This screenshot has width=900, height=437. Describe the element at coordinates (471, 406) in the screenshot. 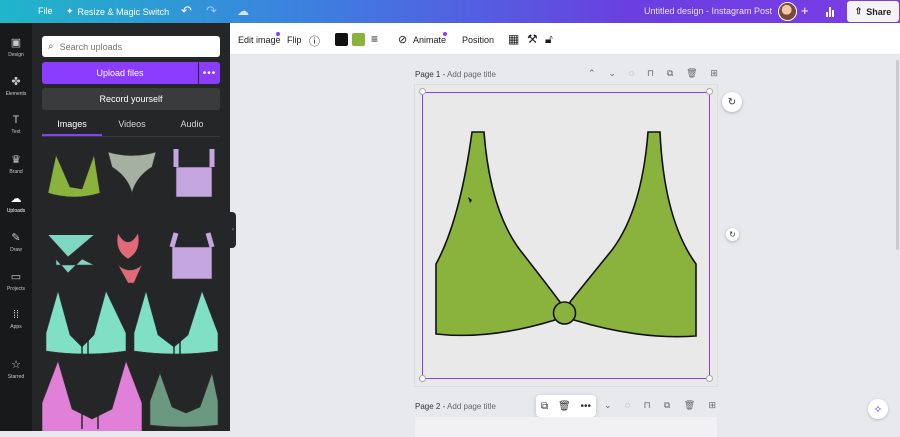

I see `page-2-title-input: Add page title` at that location.